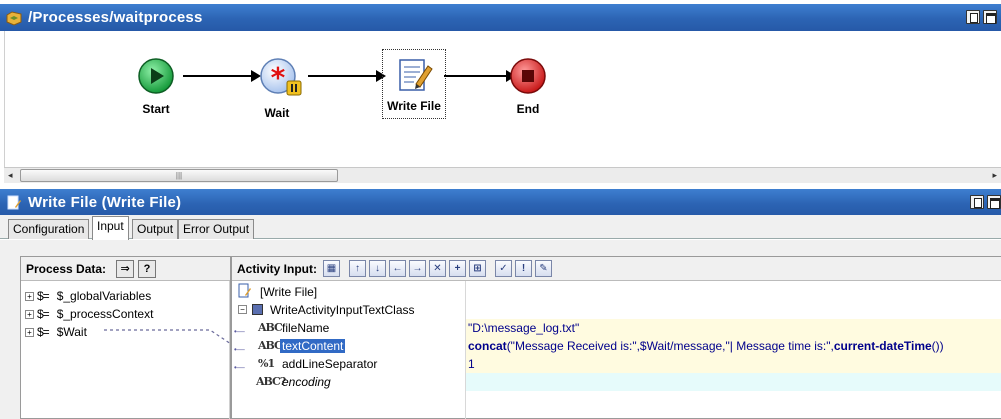  What do you see at coordinates (277, 113) in the screenshot?
I see `node-wait-label: Wait` at bounding box center [277, 113].